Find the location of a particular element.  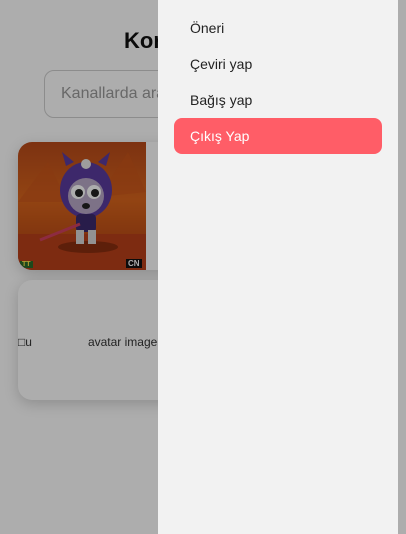

menu-item-oneri: Öneri is located at coordinates (278, 28).